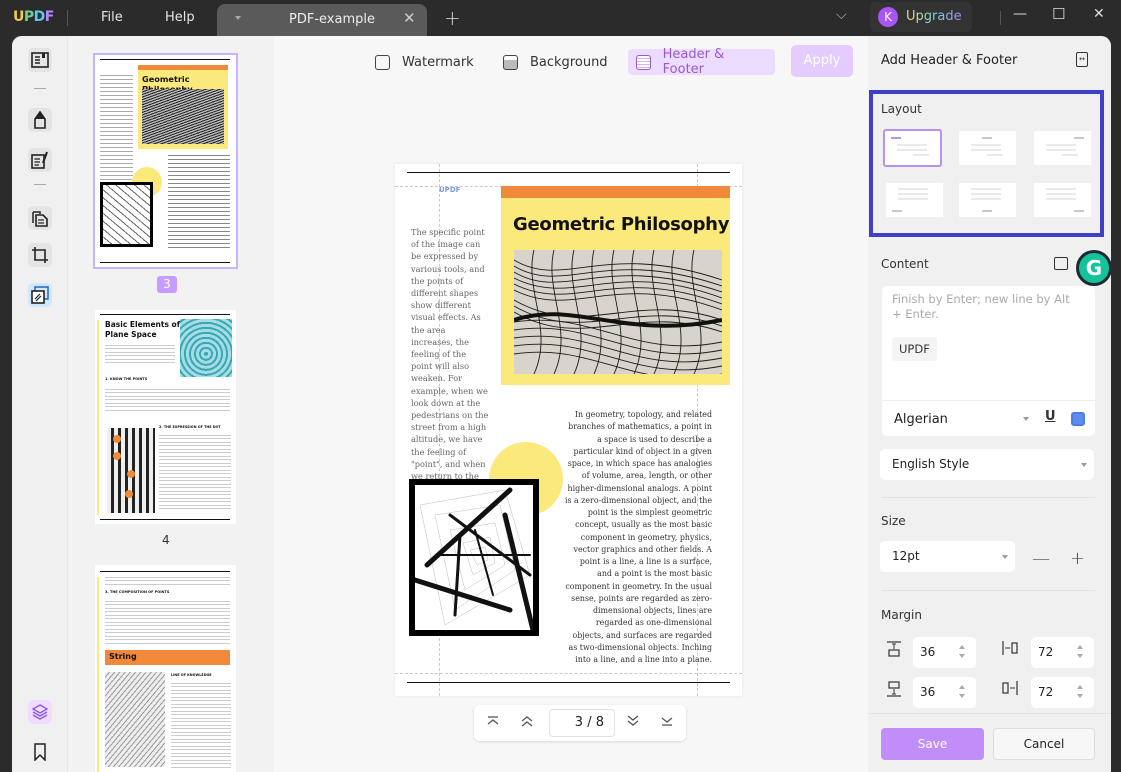 Image resolution: width=1121 pixels, height=772 pixels. Describe the element at coordinates (1062, 652) in the screenshot. I see `margin-left-input: 72` at that location.